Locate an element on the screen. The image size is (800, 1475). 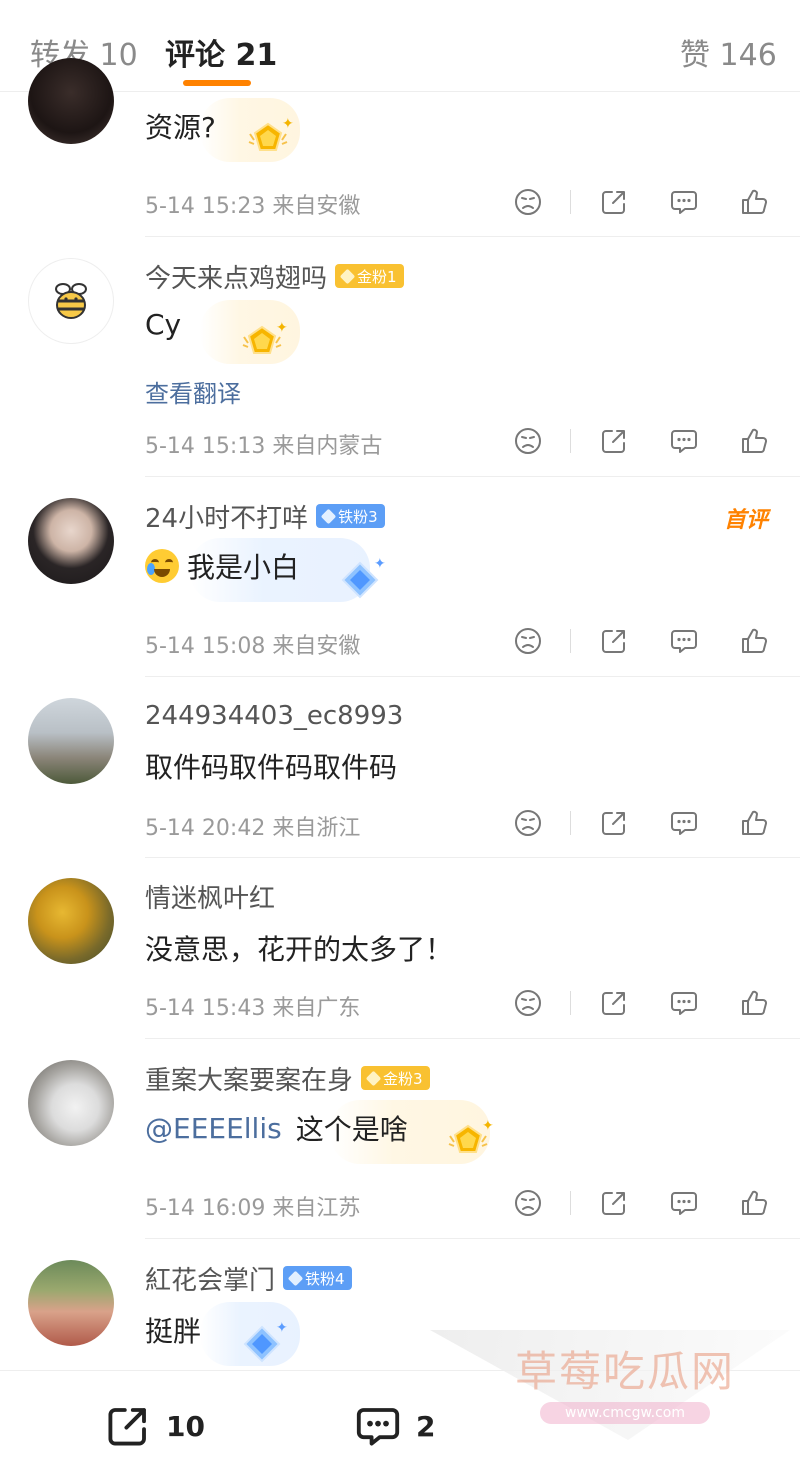
tab-comments: 评论 21 is located at coordinates (221, 52).